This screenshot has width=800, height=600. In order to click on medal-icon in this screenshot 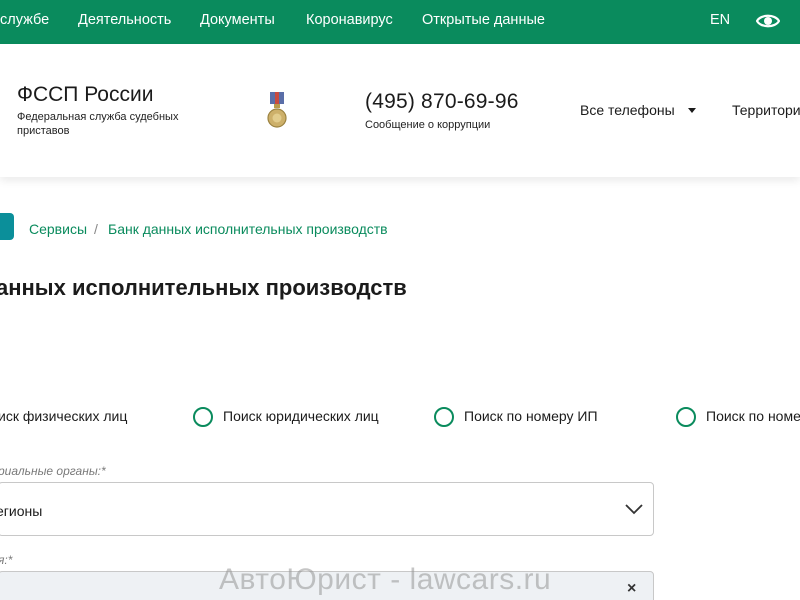, I will do `click(277, 110)`.